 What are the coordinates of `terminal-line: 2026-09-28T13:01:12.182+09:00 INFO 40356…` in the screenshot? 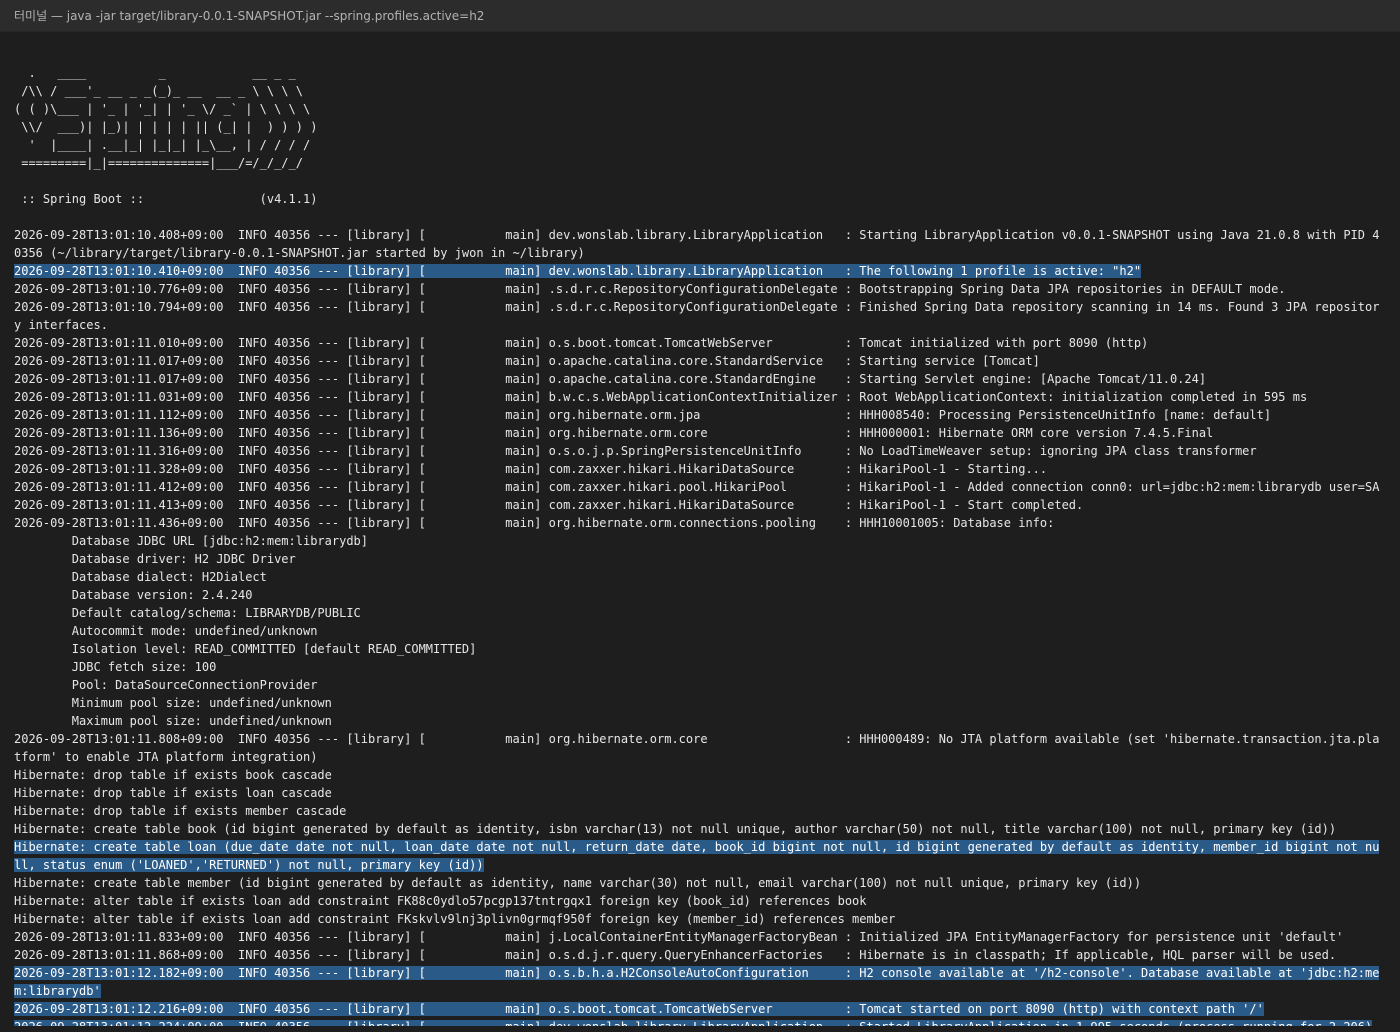 It's located at (700, 973).